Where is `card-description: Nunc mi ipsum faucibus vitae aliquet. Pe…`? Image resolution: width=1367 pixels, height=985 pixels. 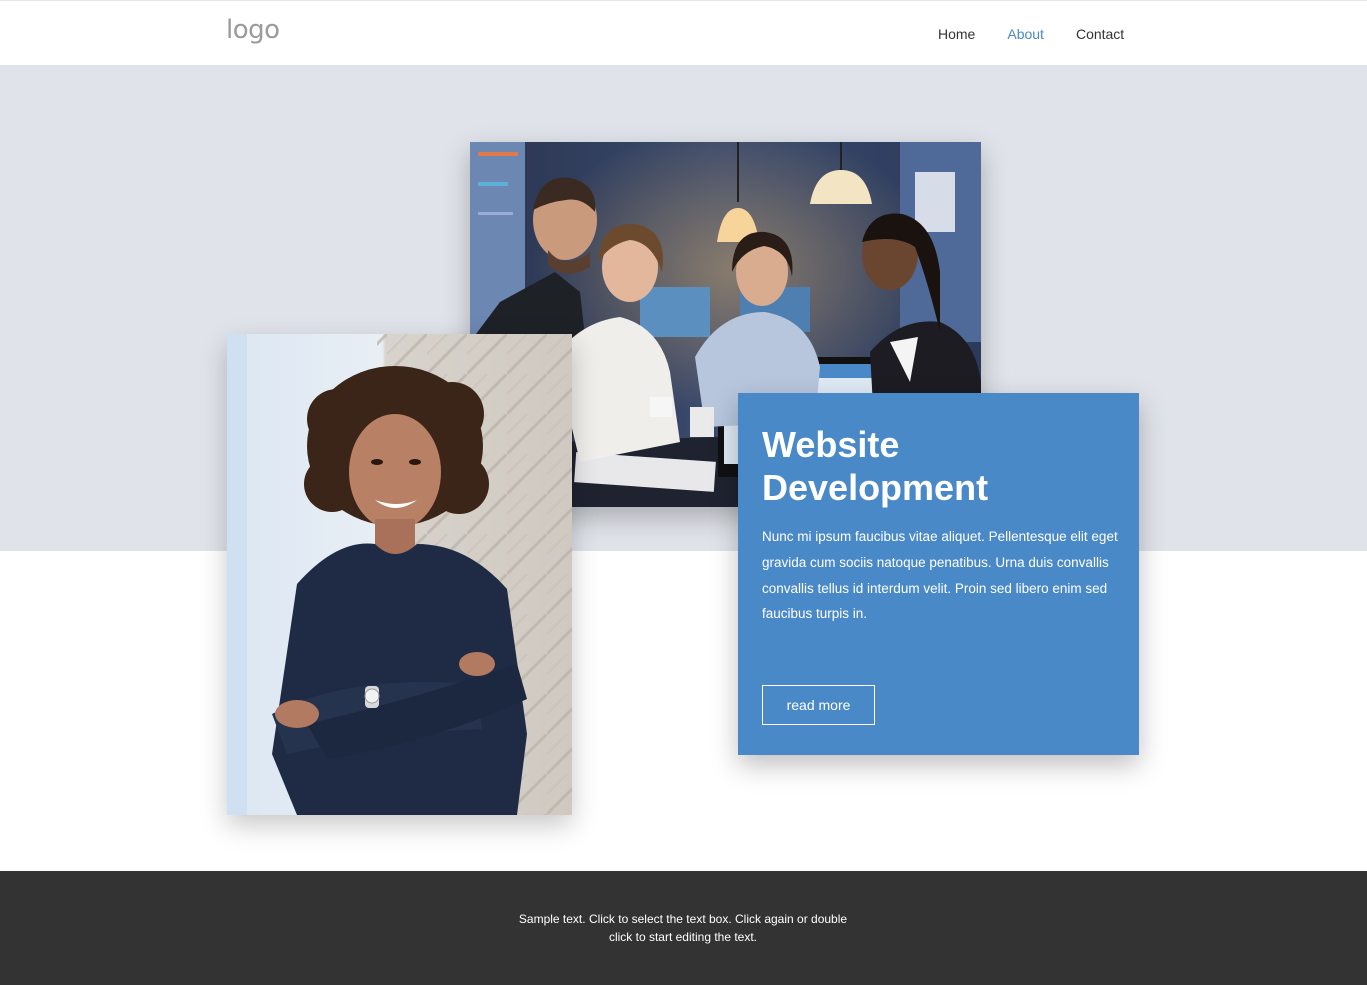
card-description: Nunc mi ipsum faucibus vitae aliquet. Pe… is located at coordinates (940, 575).